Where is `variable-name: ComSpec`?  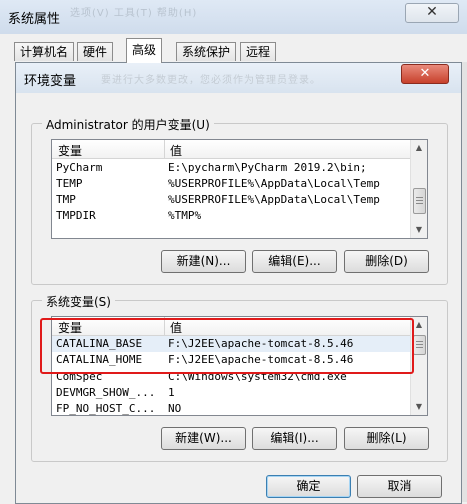
variable-name: ComSpec is located at coordinates (79, 376).